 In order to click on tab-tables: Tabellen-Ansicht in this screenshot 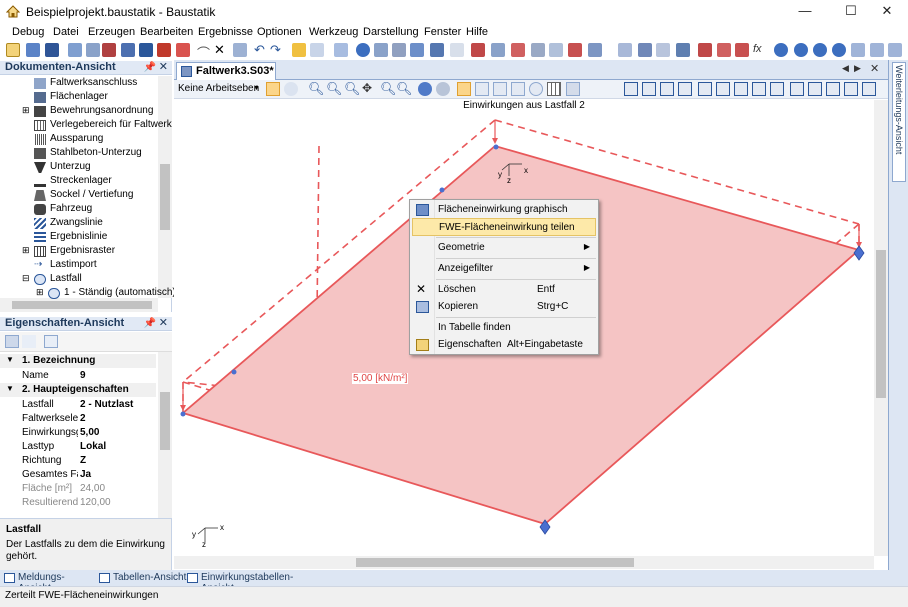, I will do `click(143, 578)`.